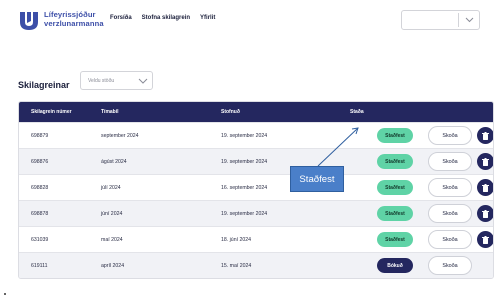 This screenshot has width=500, height=297. Describe the element at coordinates (338, 147) in the screenshot. I see `callout-pointer` at that location.